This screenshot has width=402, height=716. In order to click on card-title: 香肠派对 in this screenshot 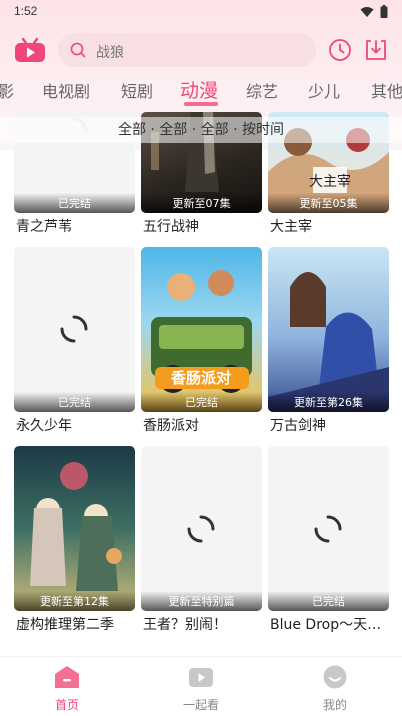, I will do `click(171, 426)`.